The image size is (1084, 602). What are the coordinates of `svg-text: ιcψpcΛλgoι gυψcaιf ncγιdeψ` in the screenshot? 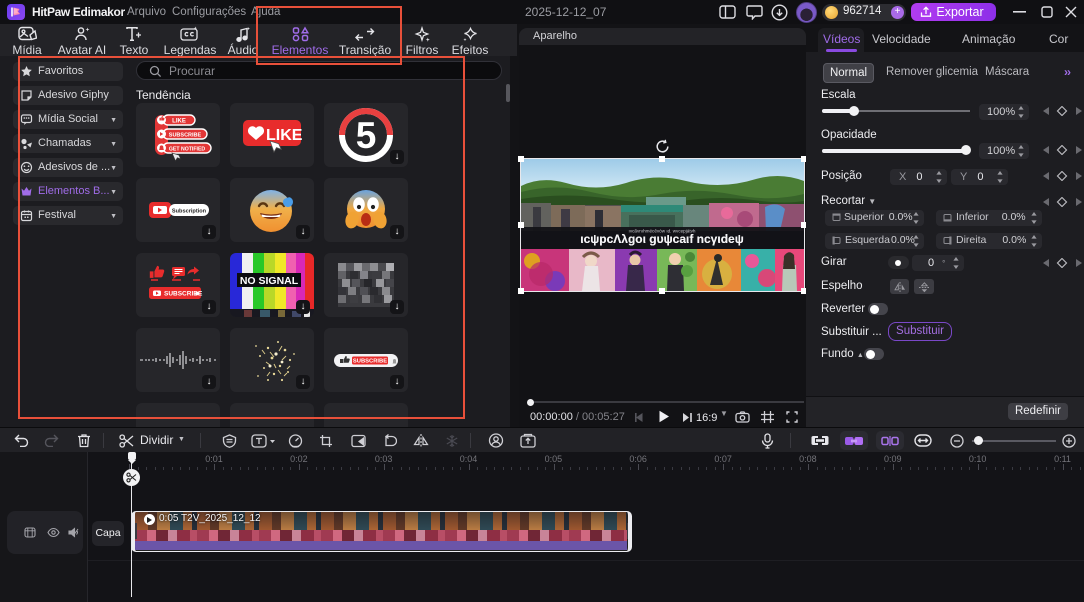 It's located at (661, 239).